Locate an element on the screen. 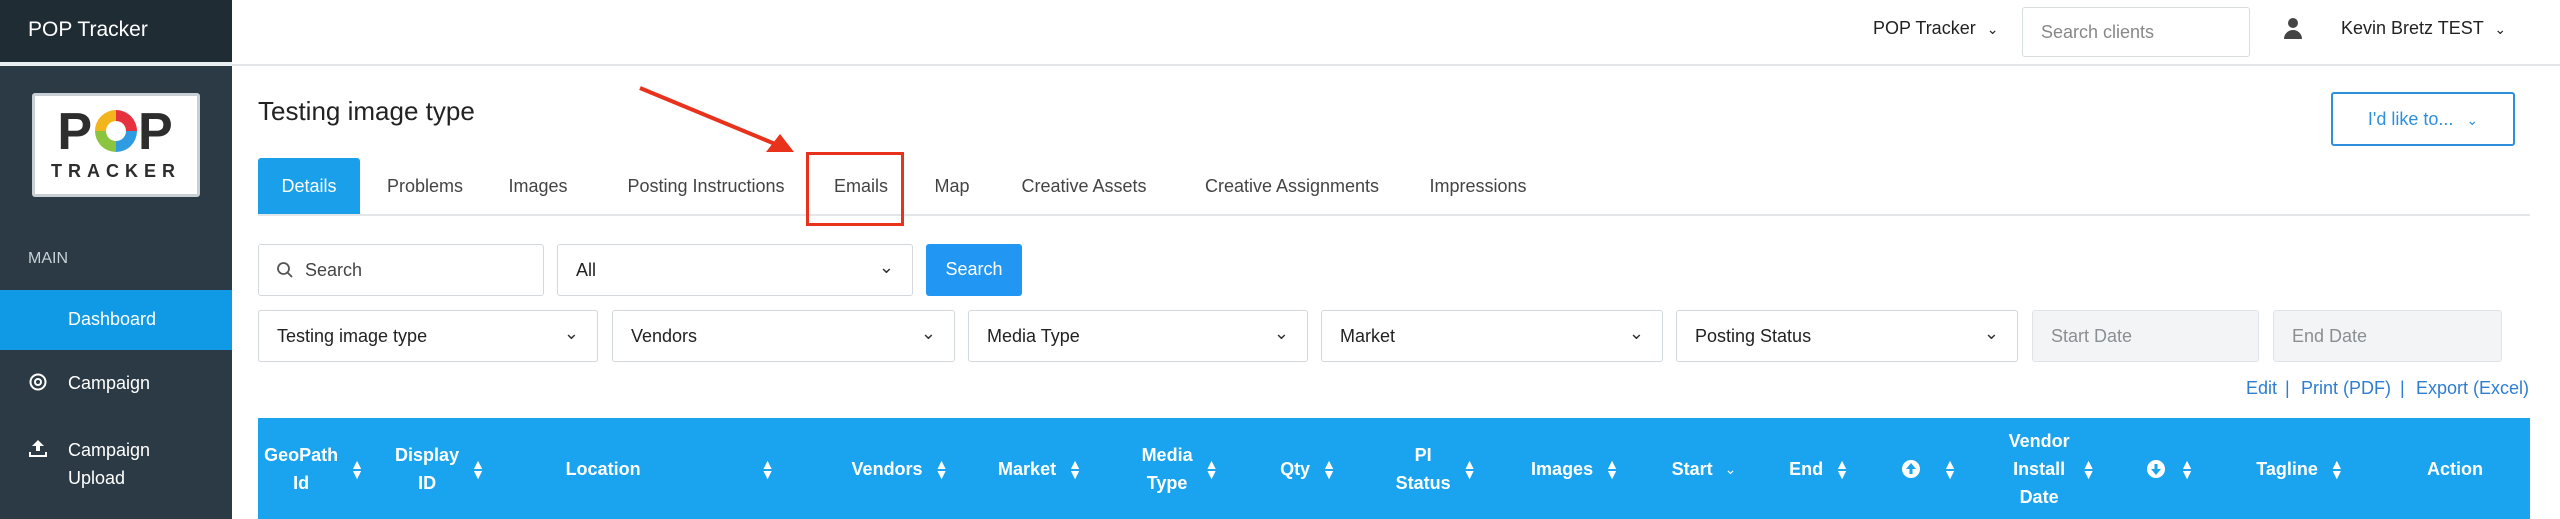 This screenshot has width=2560, height=519. column-header-end: End ▲ ▼ is located at coordinates (1819, 468).